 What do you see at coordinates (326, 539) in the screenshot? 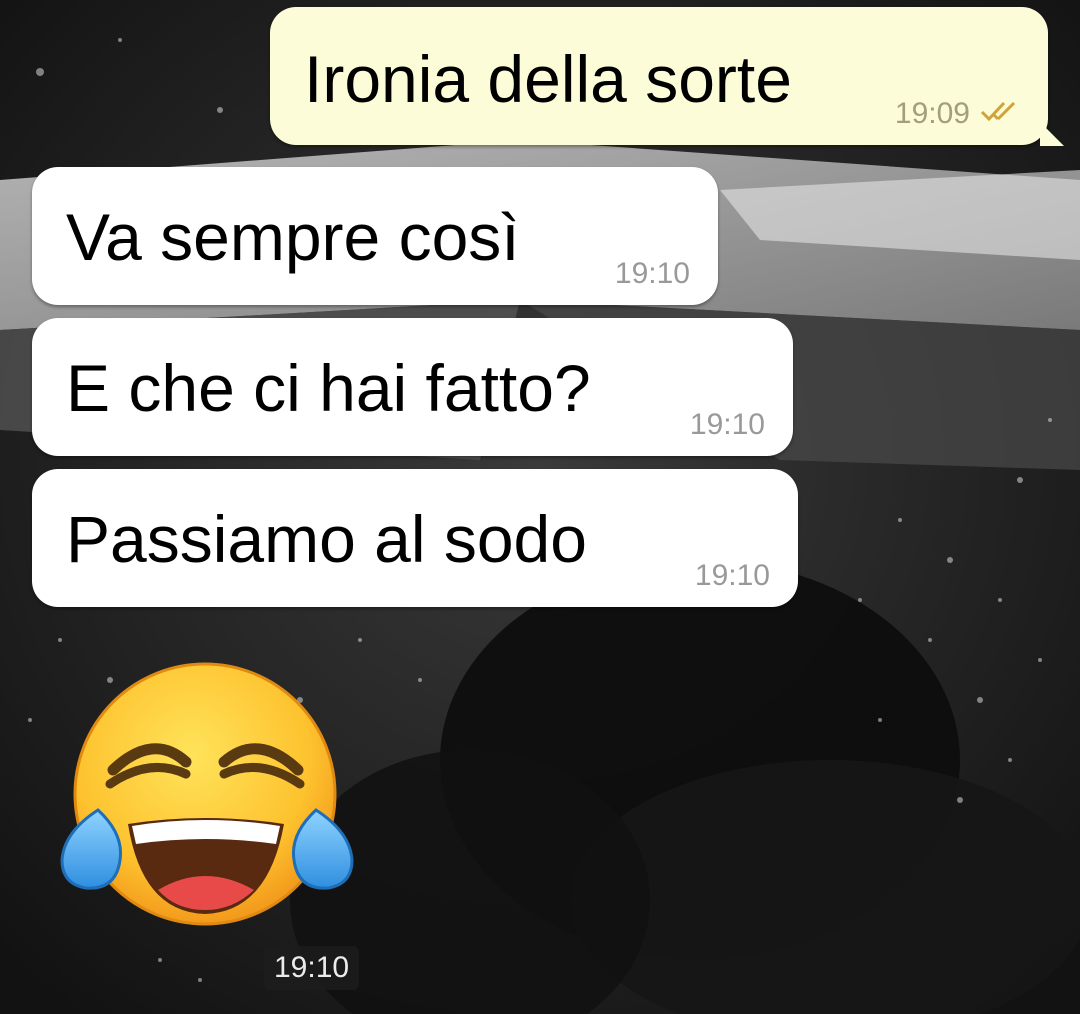
I see `message-text: Passiamo al sodo` at bounding box center [326, 539].